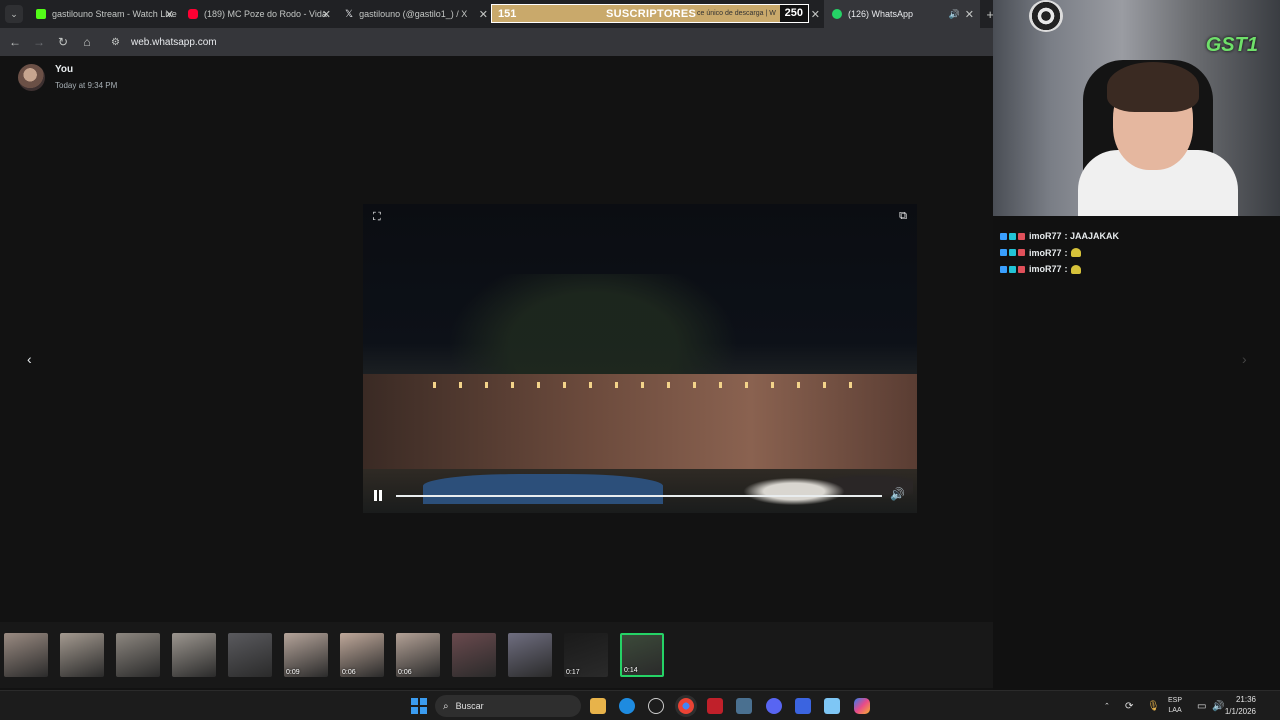  I want to click on address-bar: ⚙ web.whatsapp.com, so click(545, 42).